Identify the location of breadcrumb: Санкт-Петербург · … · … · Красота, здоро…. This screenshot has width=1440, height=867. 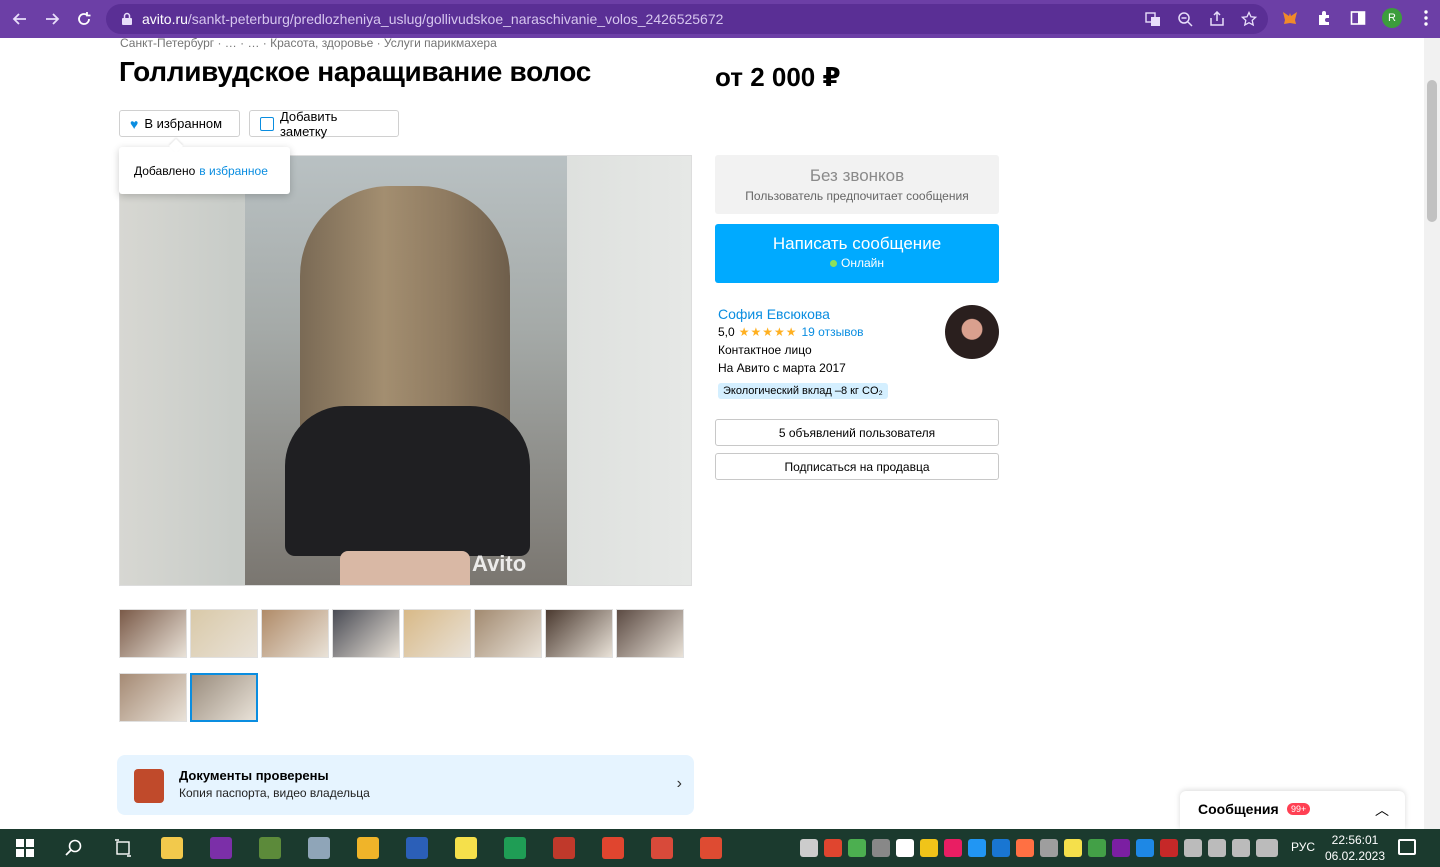
(308, 44).